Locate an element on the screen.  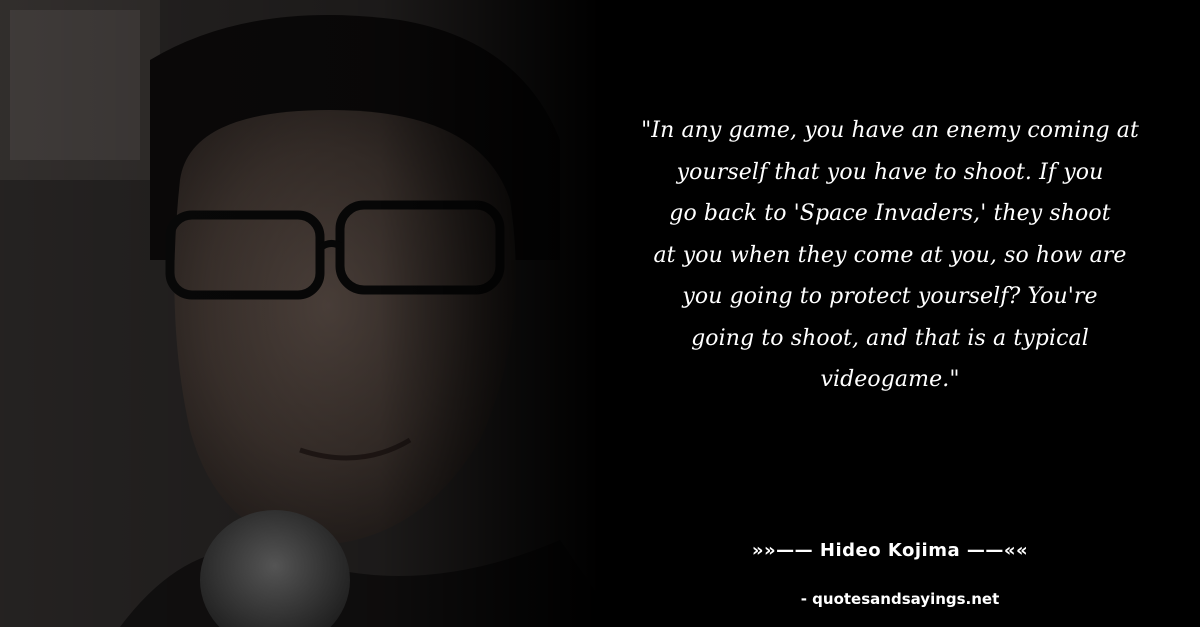
quote-line: at you when they come at you, so how are is located at coordinates (890, 255).